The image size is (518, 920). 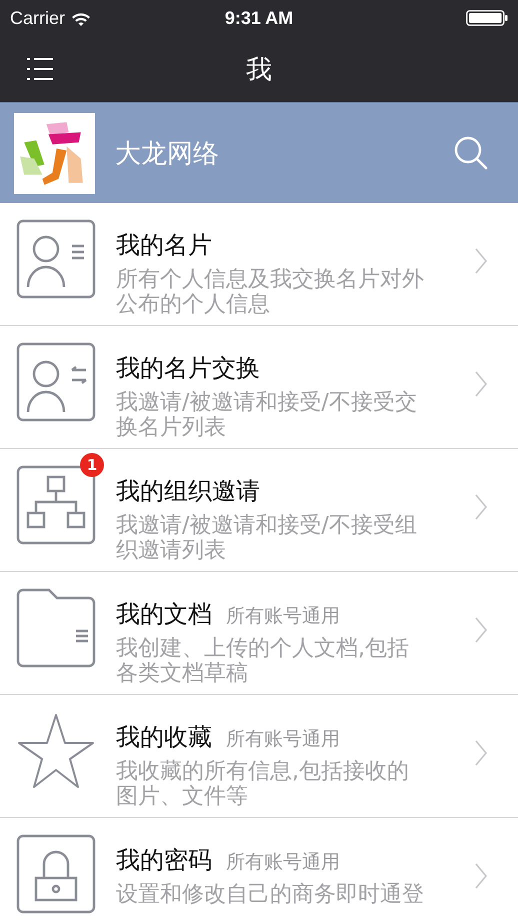 I want to click on row-title: 我的名片交换, so click(x=188, y=368).